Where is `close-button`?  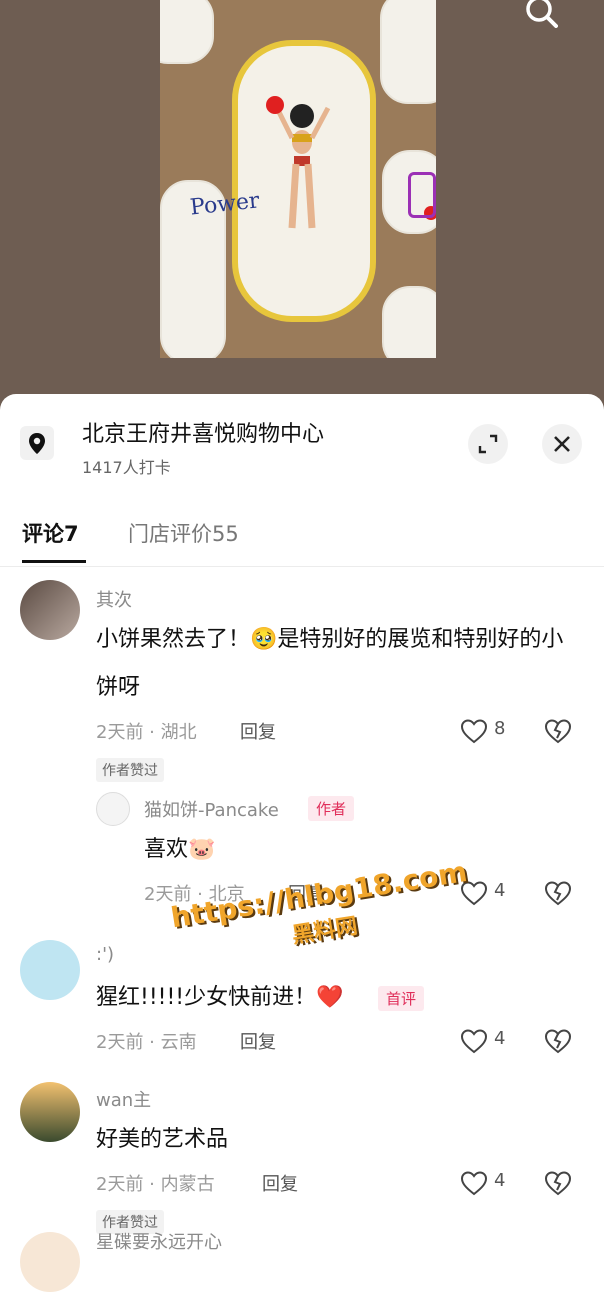
close-button is located at coordinates (562, 444).